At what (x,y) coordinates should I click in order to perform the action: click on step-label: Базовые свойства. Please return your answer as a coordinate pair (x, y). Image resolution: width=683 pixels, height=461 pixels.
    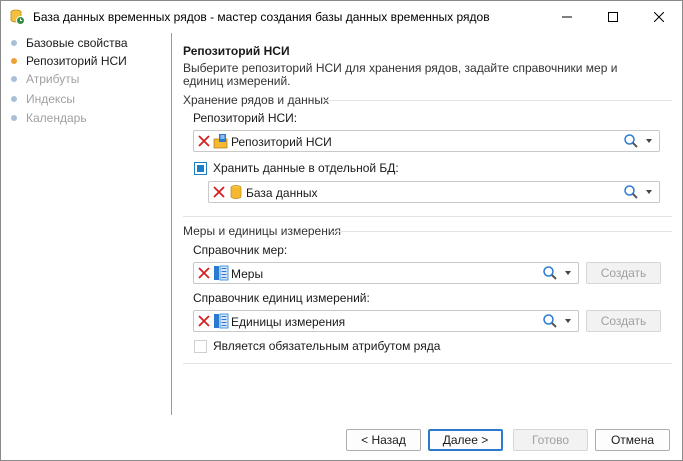
    Looking at the image, I should click on (77, 43).